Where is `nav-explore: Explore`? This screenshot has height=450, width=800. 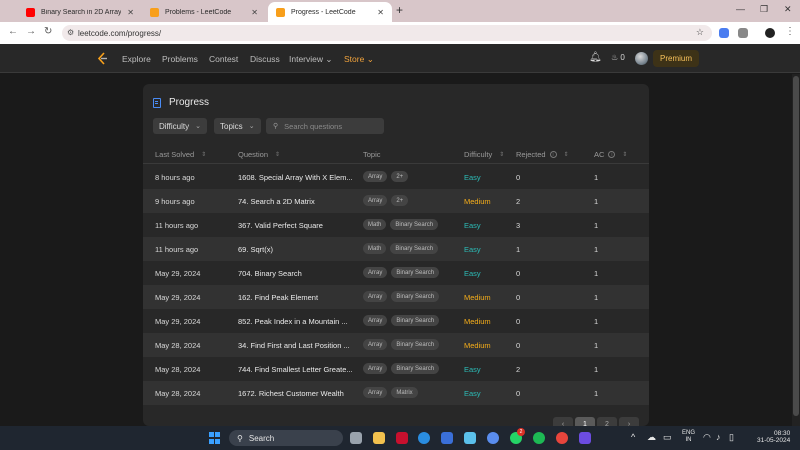 nav-explore: Explore is located at coordinates (136, 59).